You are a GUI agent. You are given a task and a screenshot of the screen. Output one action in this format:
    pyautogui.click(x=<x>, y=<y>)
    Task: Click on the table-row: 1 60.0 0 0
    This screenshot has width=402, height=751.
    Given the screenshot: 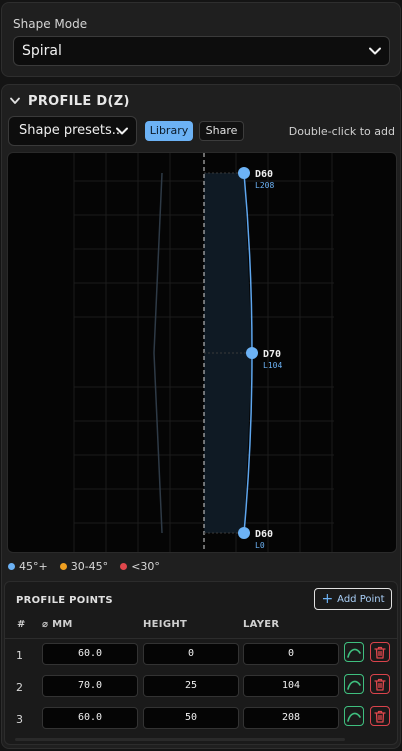 What is the action you would take?
    pyautogui.click(x=201, y=655)
    